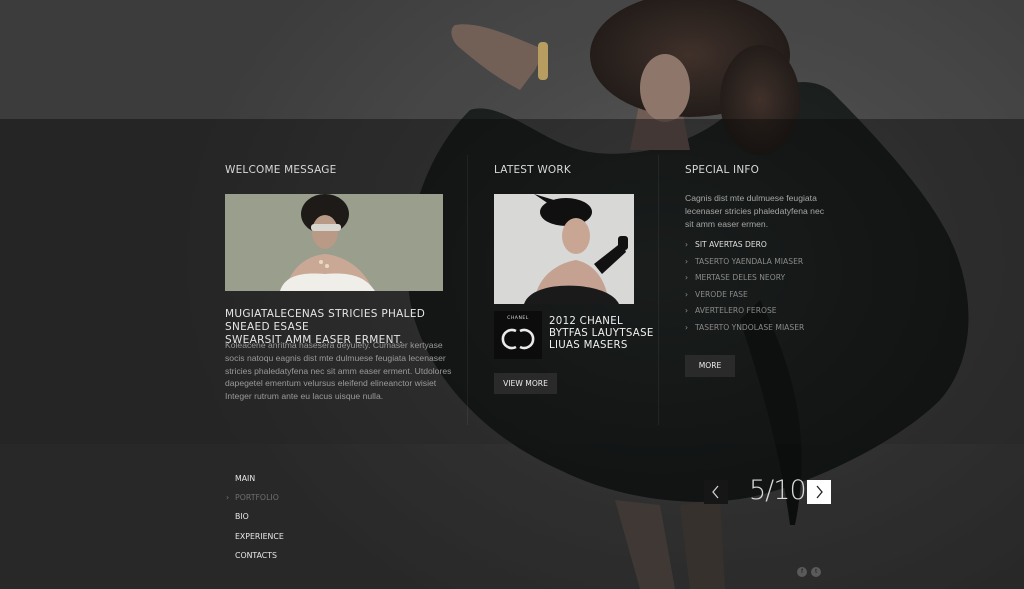 Image resolution: width=1024 pixels, height=589 pixels. I want to click on special-body-line: sit amm easer ermen., so click(727, 223).